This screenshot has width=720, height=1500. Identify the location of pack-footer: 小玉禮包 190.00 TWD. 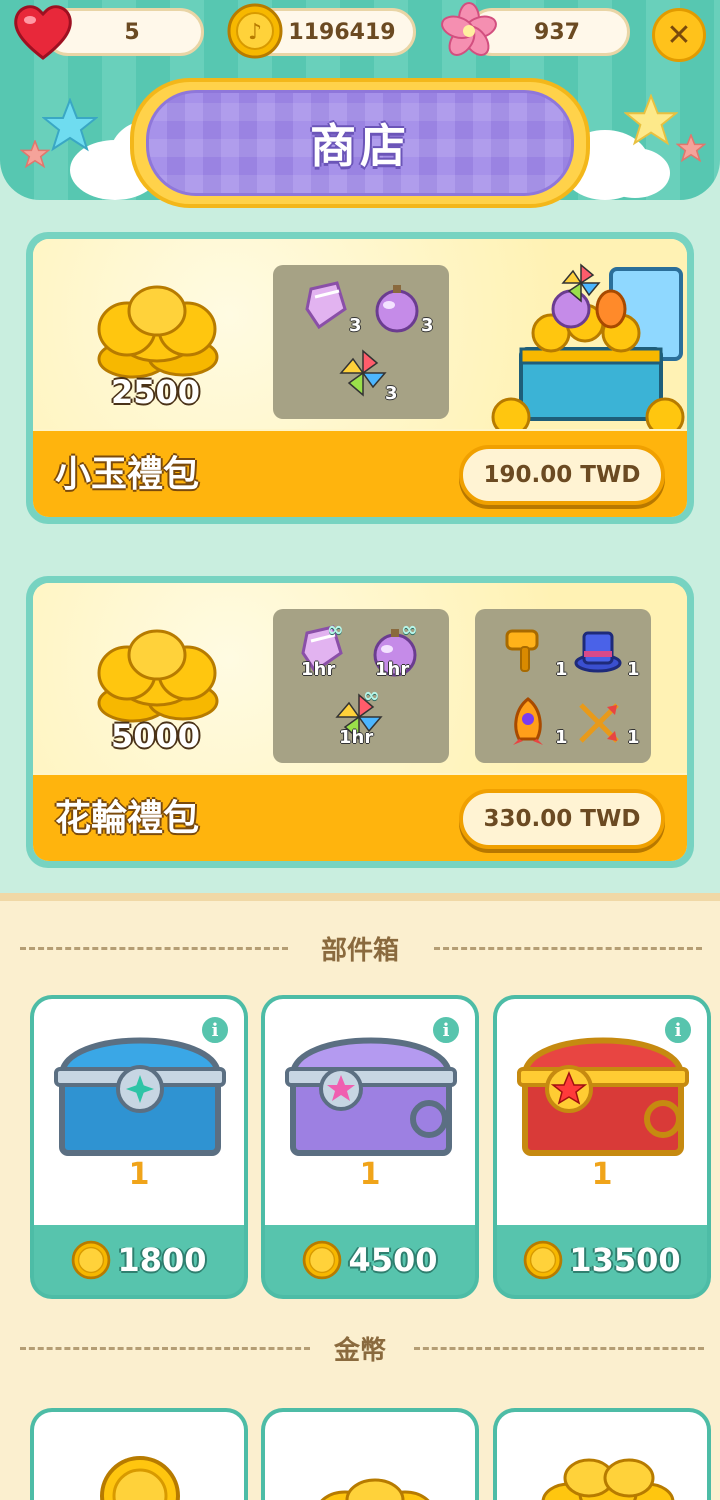
(360, 474).